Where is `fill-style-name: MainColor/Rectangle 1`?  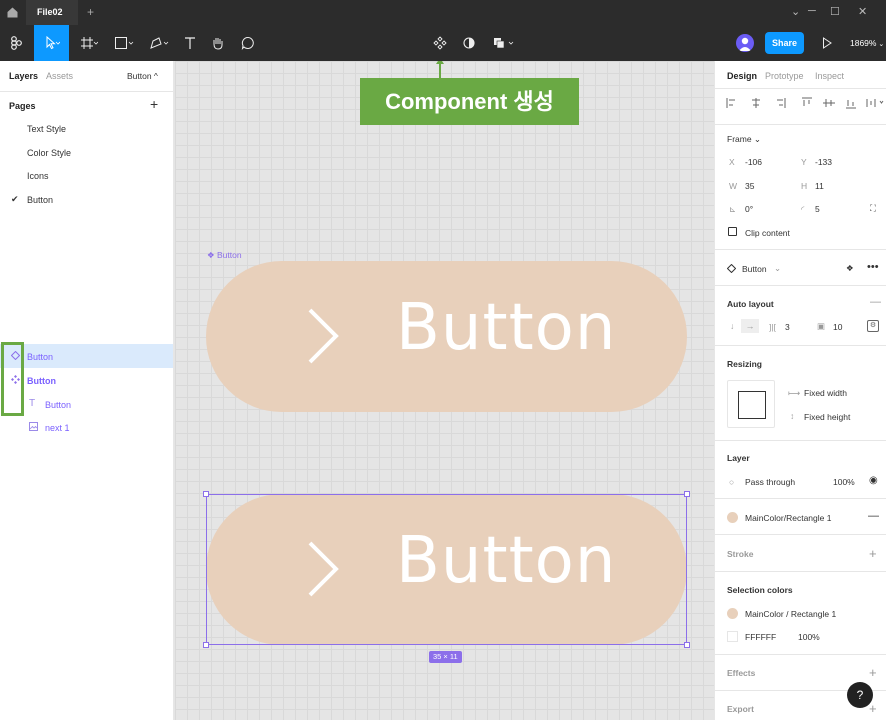 fill-style-name: MainColor/Rectangle 1 is located at coordinates (788, 518).